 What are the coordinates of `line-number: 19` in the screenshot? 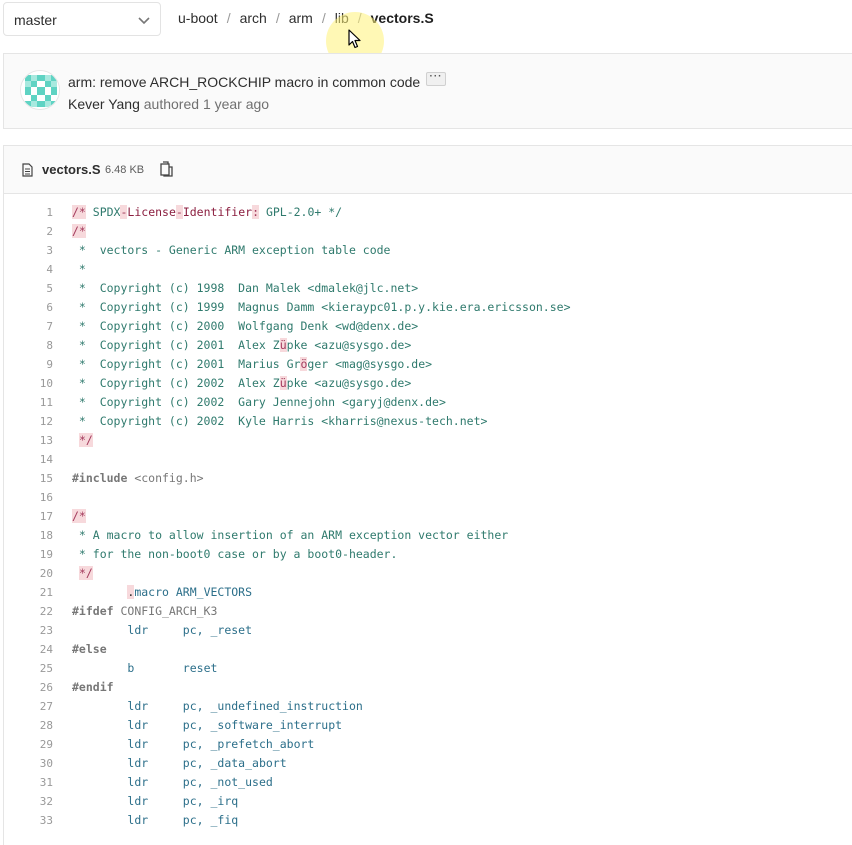 It's located at (28, 554).